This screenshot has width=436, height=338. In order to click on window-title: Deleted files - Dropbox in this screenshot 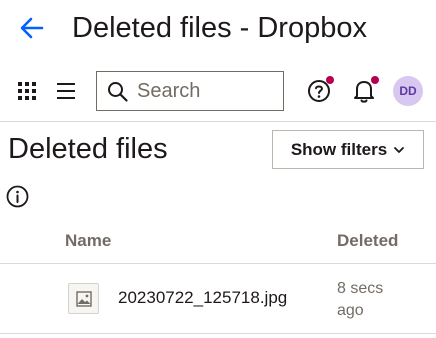, I will do `click(219, 28)`.